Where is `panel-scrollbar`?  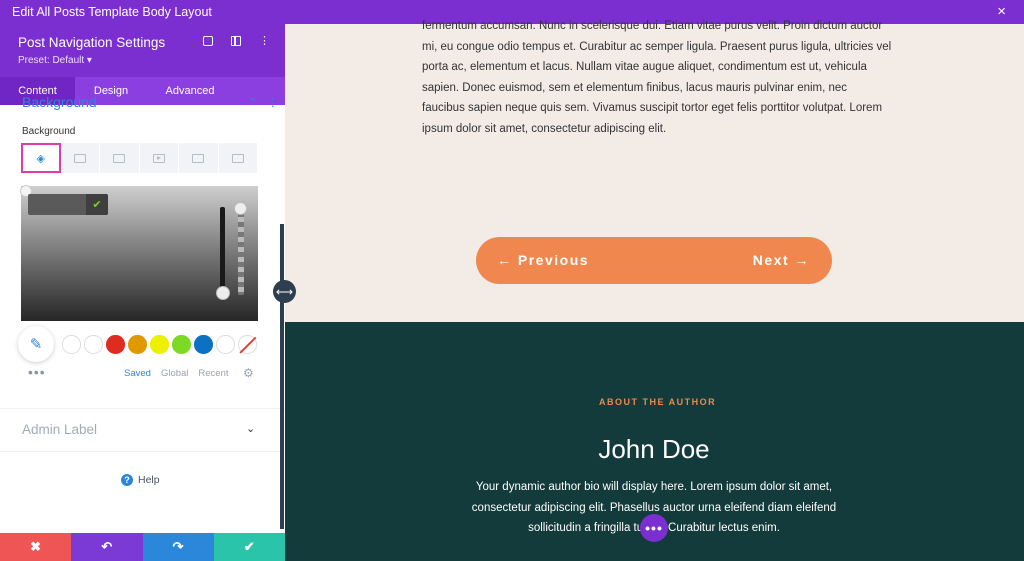 panel-scrollbar is located at coordinates (282, 376).